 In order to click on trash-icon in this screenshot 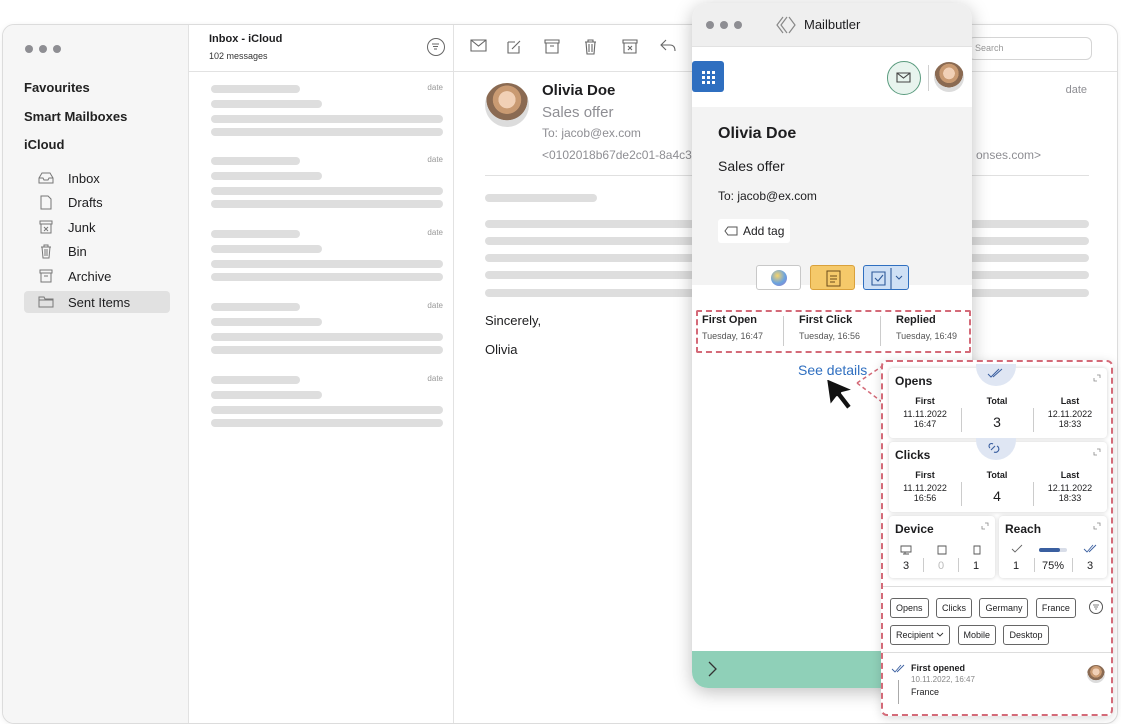, I will do `click(590, 49)`.